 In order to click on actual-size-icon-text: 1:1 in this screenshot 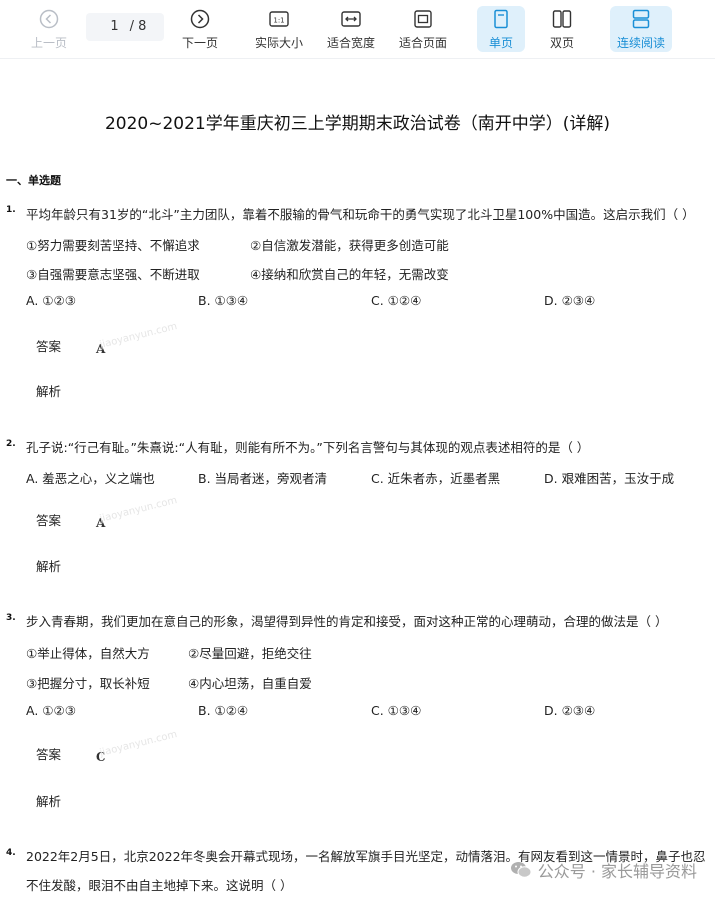, I will do `click(278, 21)`.